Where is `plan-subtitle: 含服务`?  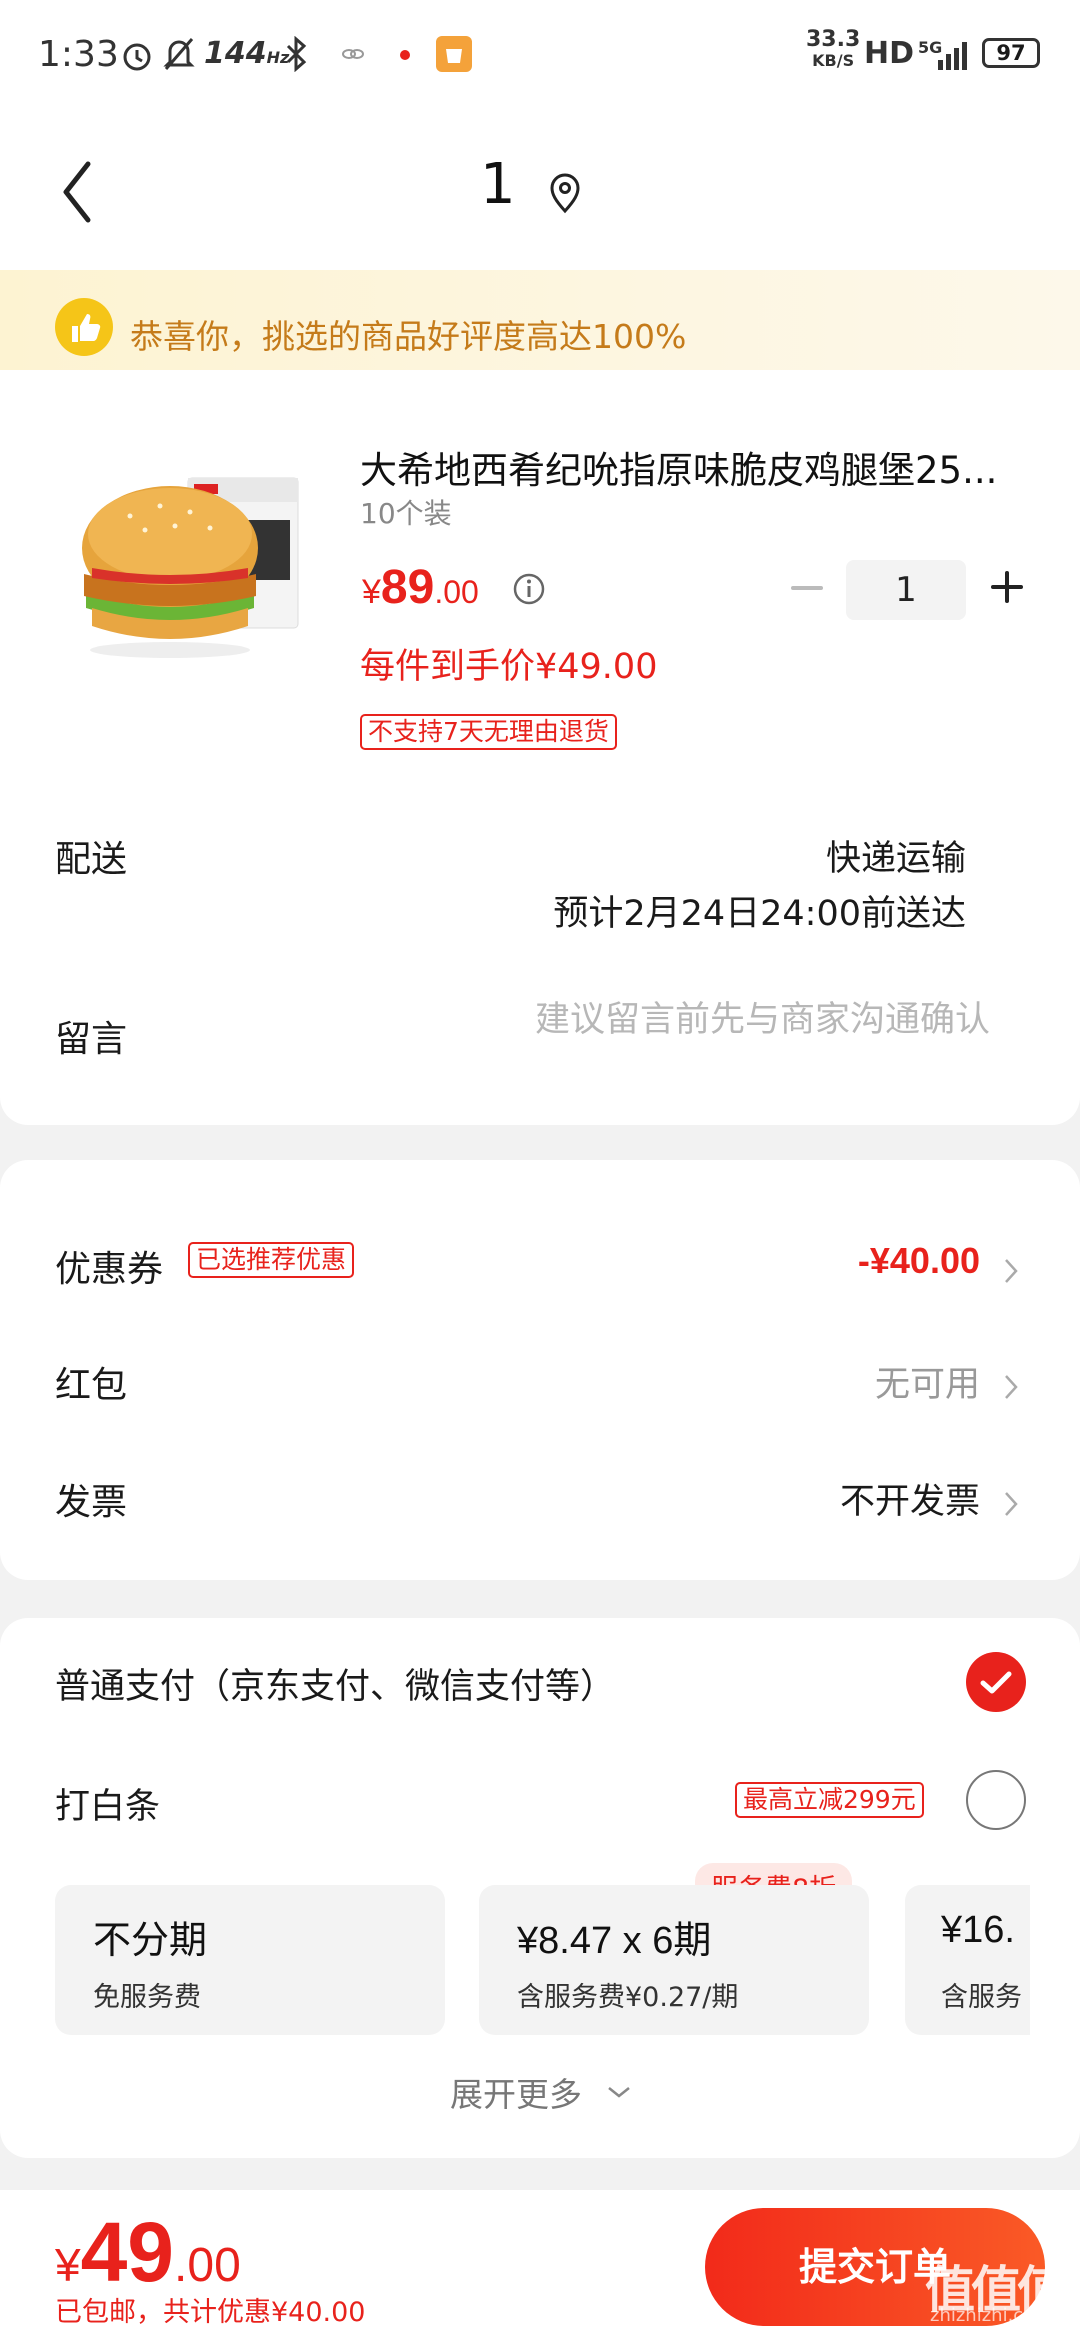 plan-subtitle: 含服务 is located at coordinates (981, 1997).